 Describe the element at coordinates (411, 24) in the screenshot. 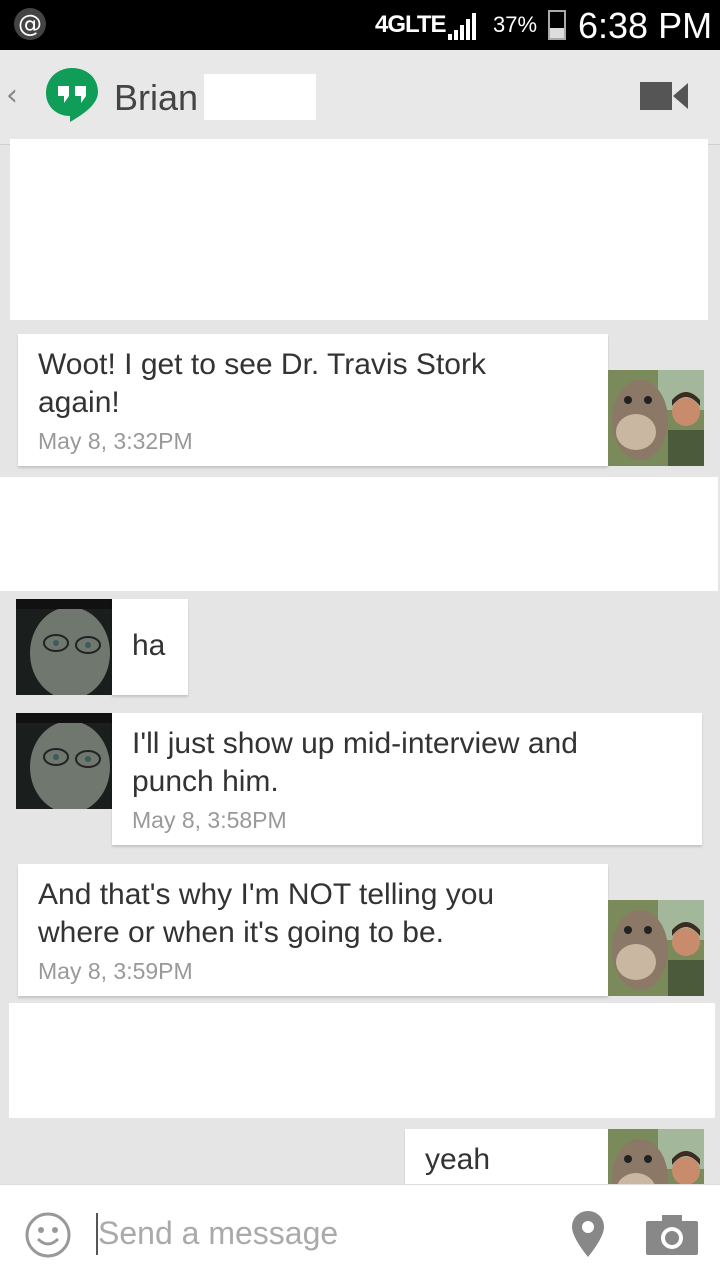

I see `network-type: 4GLTE` at that location.